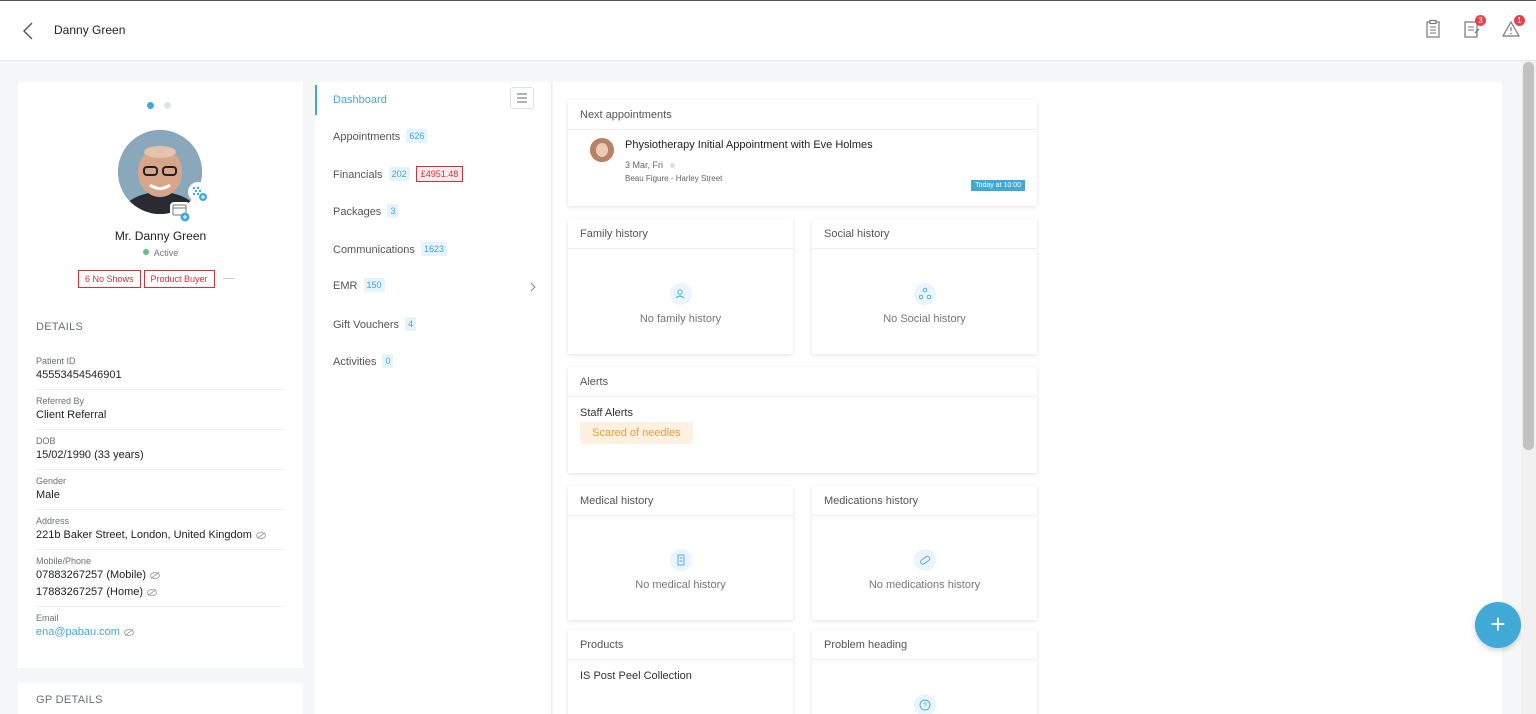 This screenshot has height=714, width=1536. I want to click on empty-state: No medical history, so click(680, 570).